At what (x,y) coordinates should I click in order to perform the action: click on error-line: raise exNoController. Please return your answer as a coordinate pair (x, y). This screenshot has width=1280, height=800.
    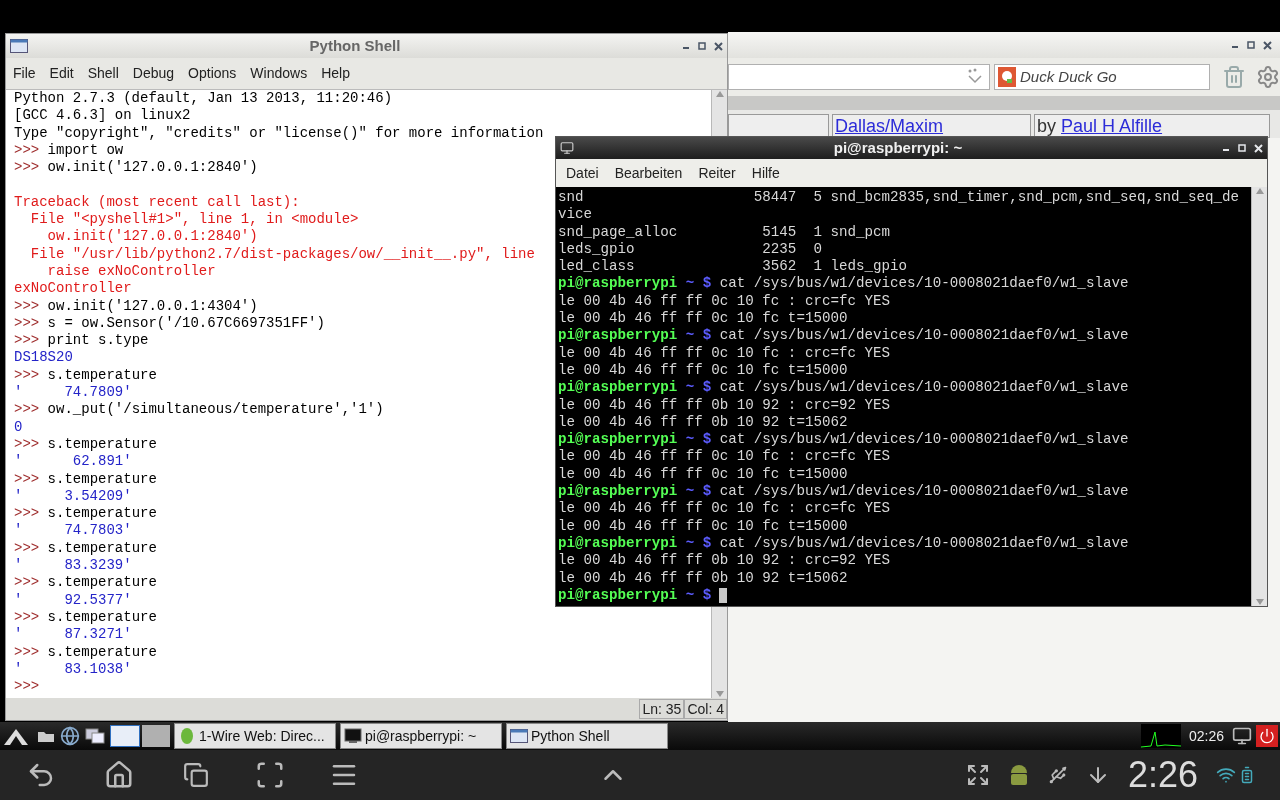
    Looking at the image, I should click on (131, 271).